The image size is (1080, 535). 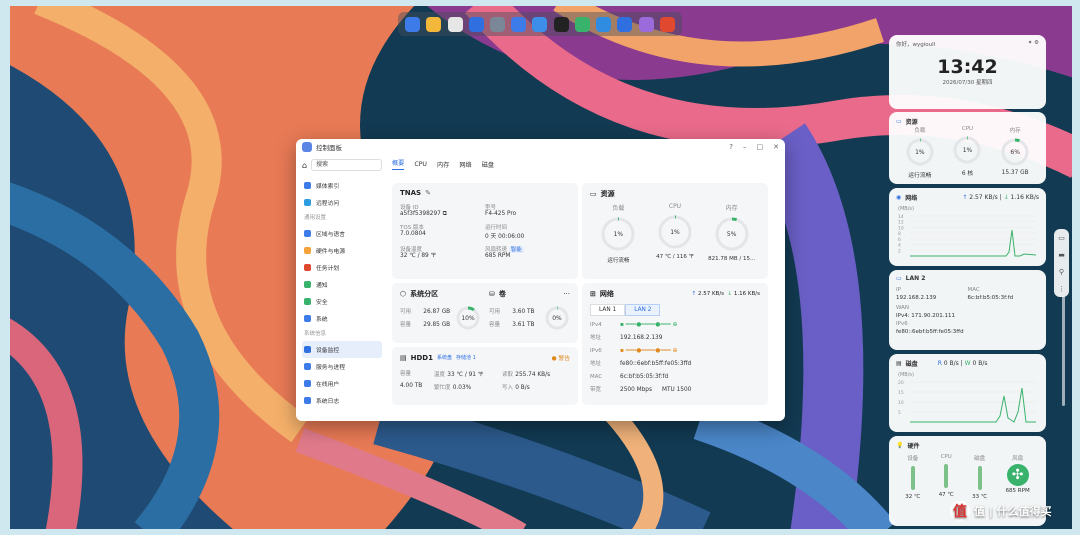 I want to click on search-placeholder: 搜索, so click(x=322, y=164).